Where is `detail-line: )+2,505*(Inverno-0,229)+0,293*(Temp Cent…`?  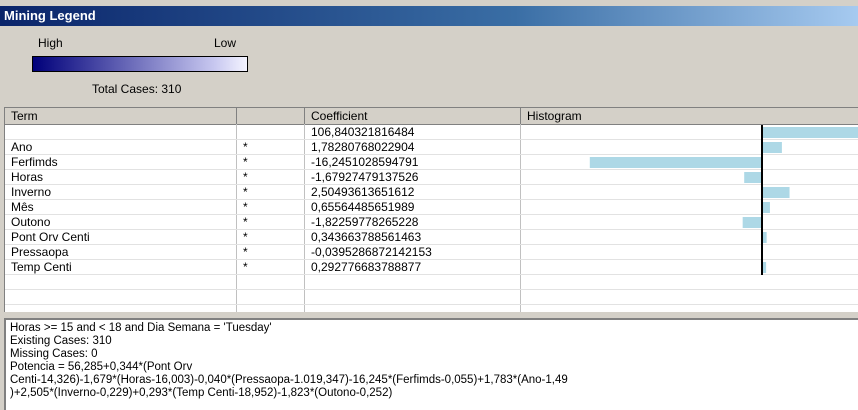 detail-line: )+2,505*(Inverno-0,229)+0,293*(Temp Cent… is located at coordinates (201, 393).